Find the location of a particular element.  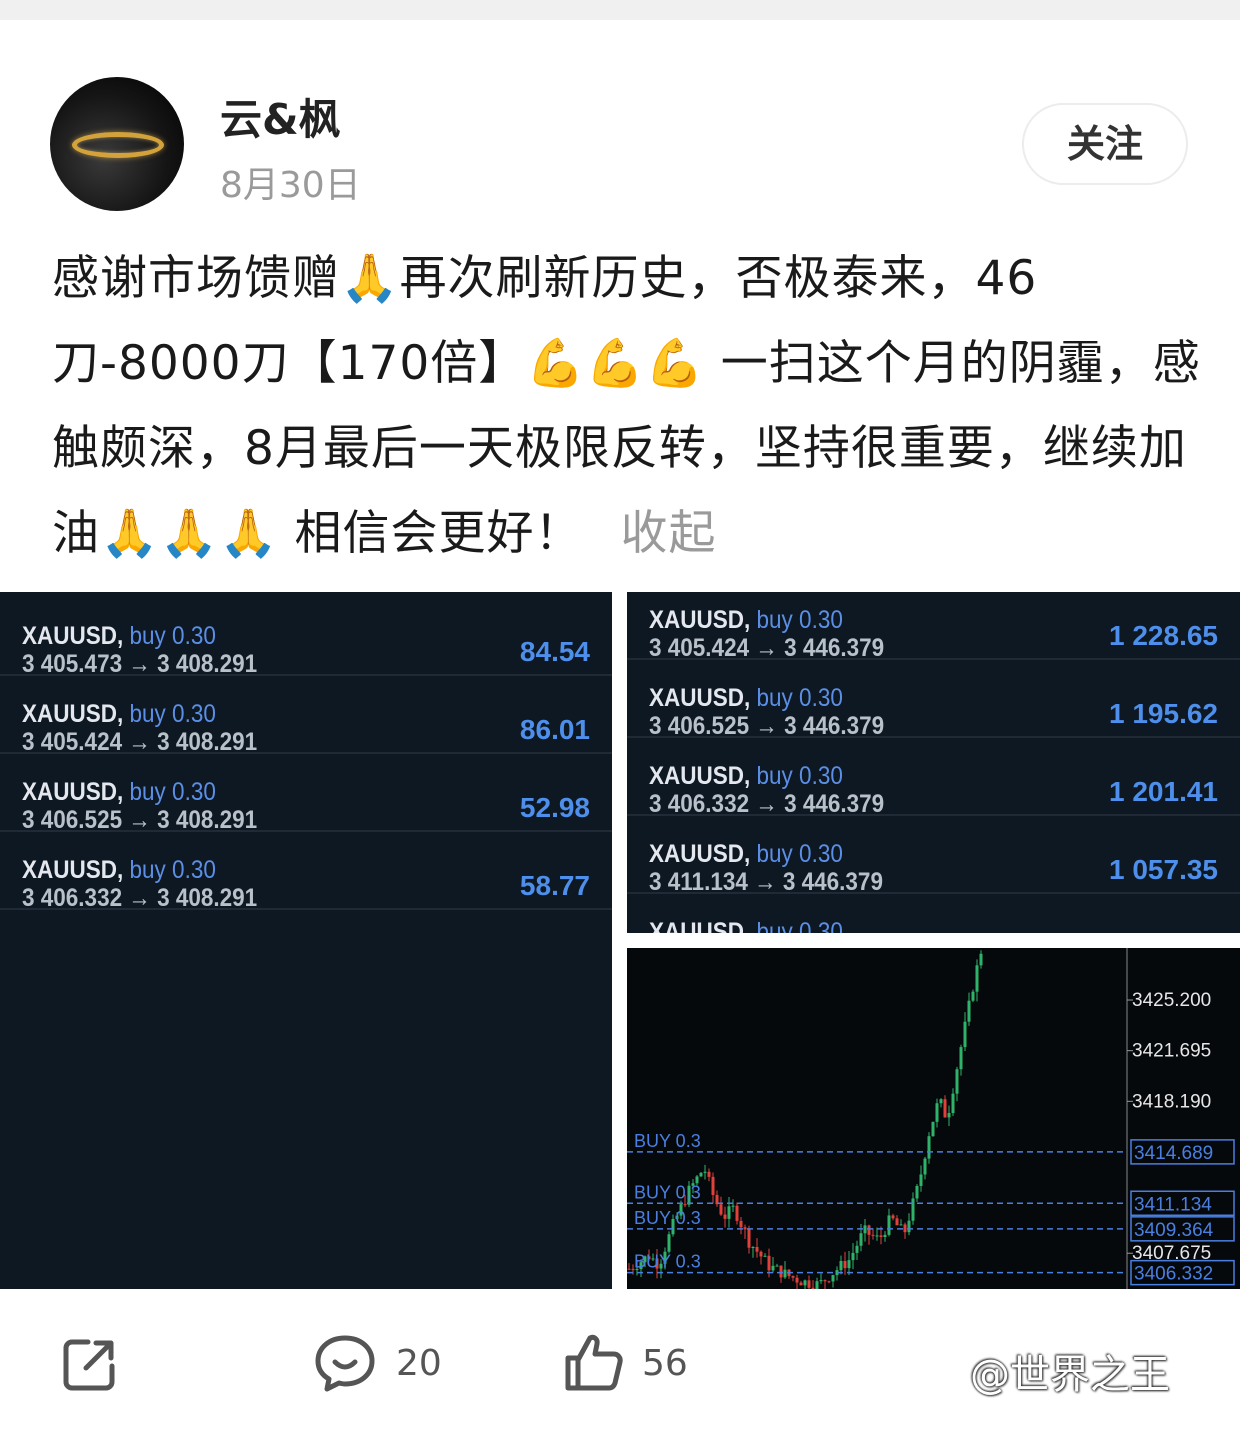

avatar is located at coordinates (117, 144).